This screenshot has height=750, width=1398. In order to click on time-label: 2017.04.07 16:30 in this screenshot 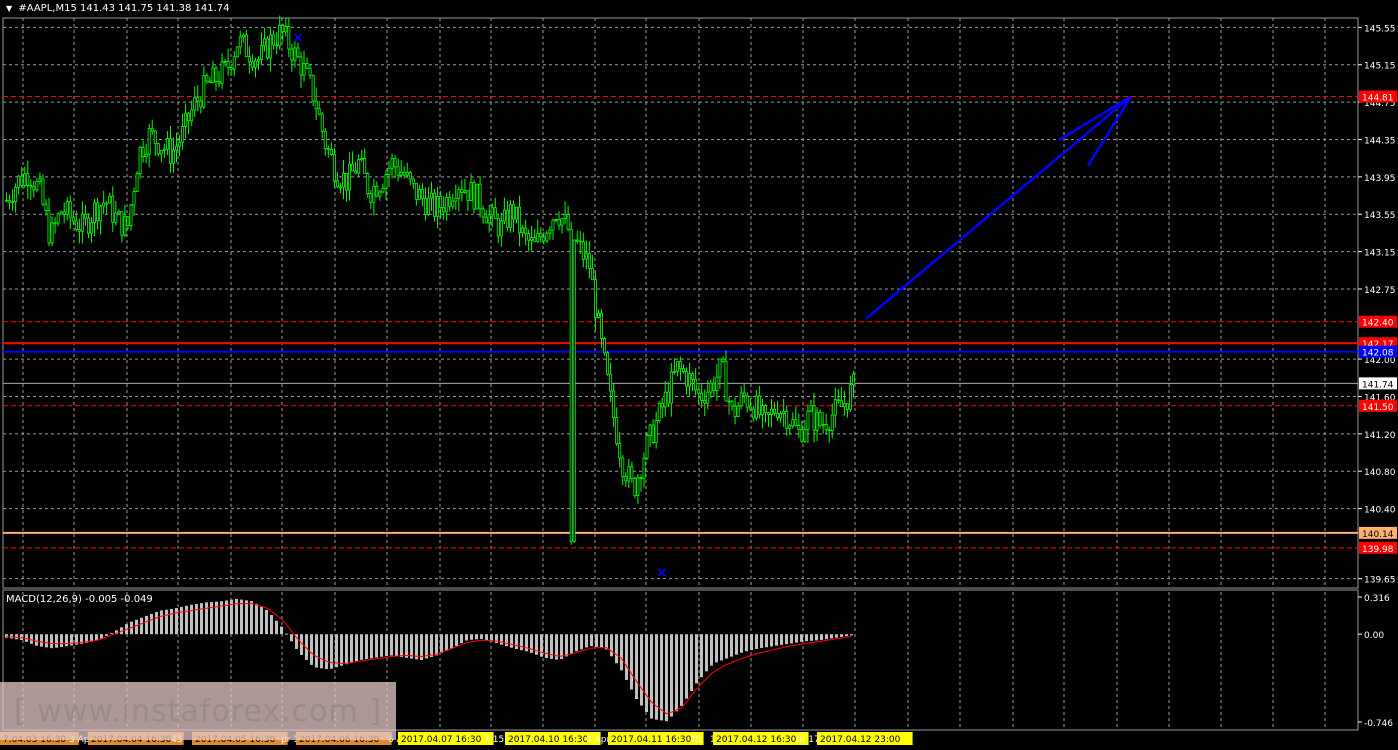, I will do `click(441, 740)`.